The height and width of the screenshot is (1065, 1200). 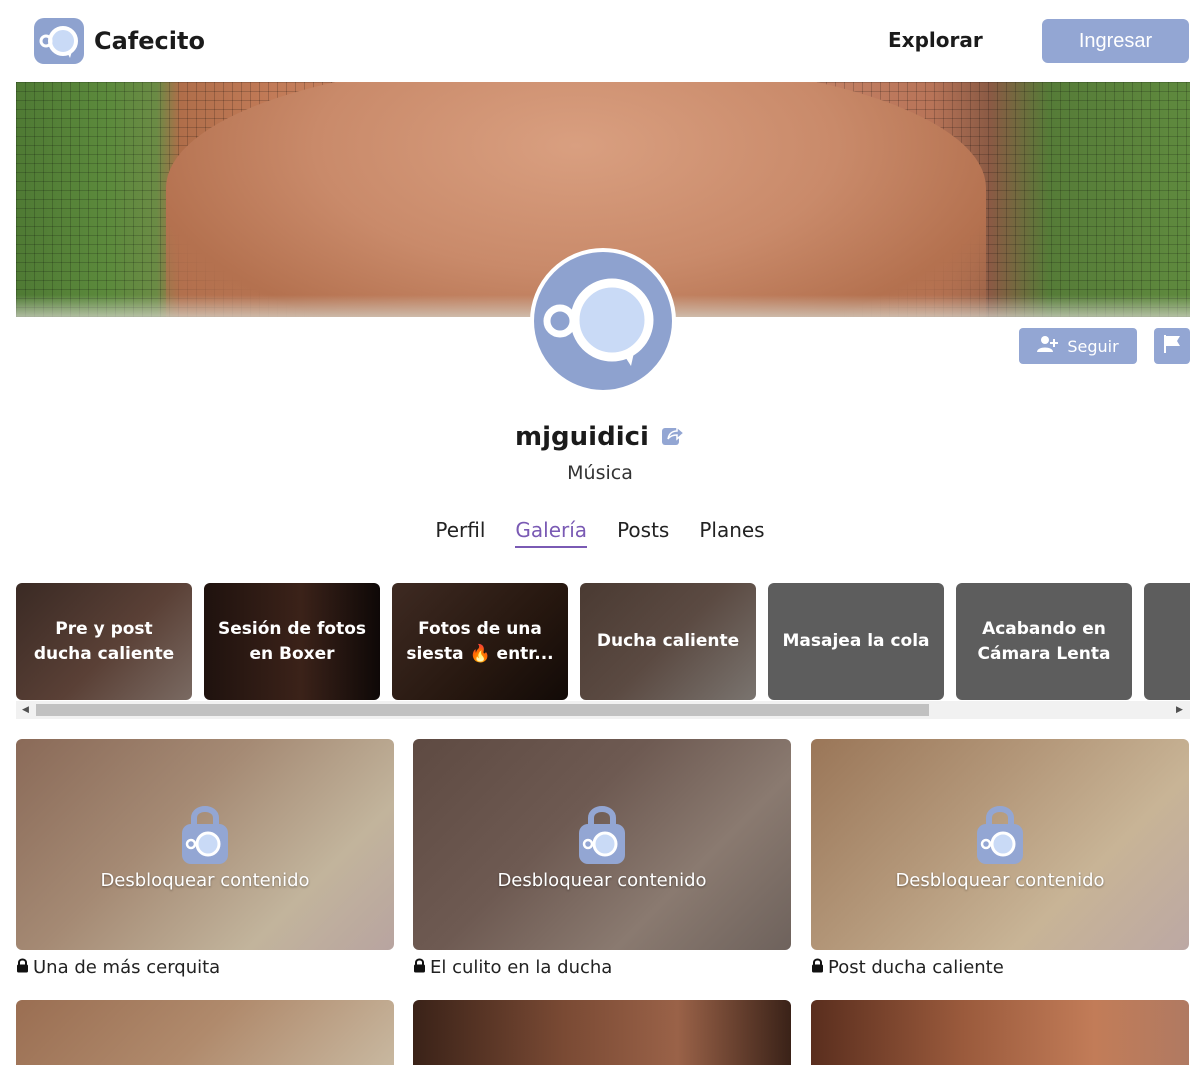 What do you see at coordinates (482, 710) in the screenshot?
I see `scroll-thumb` at bounding box center [482, 710].